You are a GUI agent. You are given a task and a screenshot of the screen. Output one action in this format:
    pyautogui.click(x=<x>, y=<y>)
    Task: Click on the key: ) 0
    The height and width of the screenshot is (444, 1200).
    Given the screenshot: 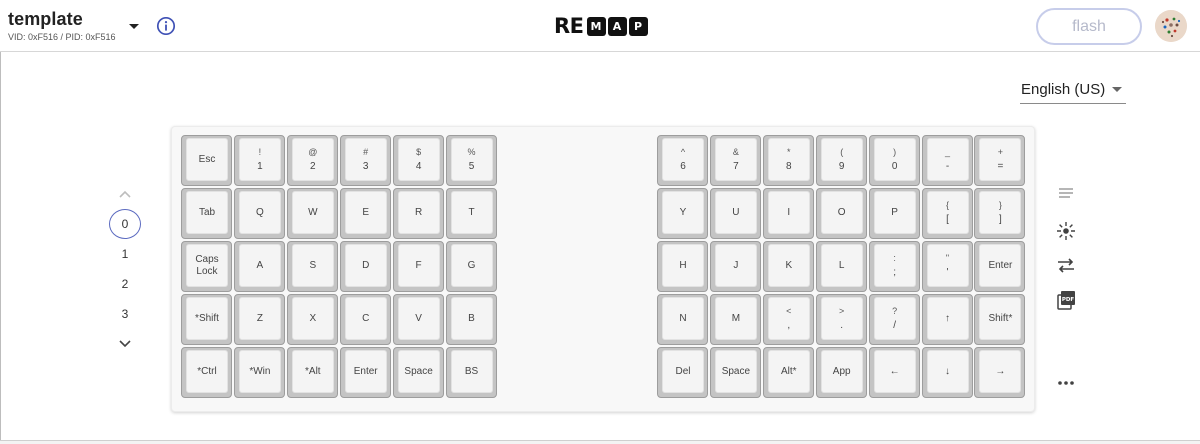 What is the action you would take?
    pyautogui.click(x=894, y=160)
    